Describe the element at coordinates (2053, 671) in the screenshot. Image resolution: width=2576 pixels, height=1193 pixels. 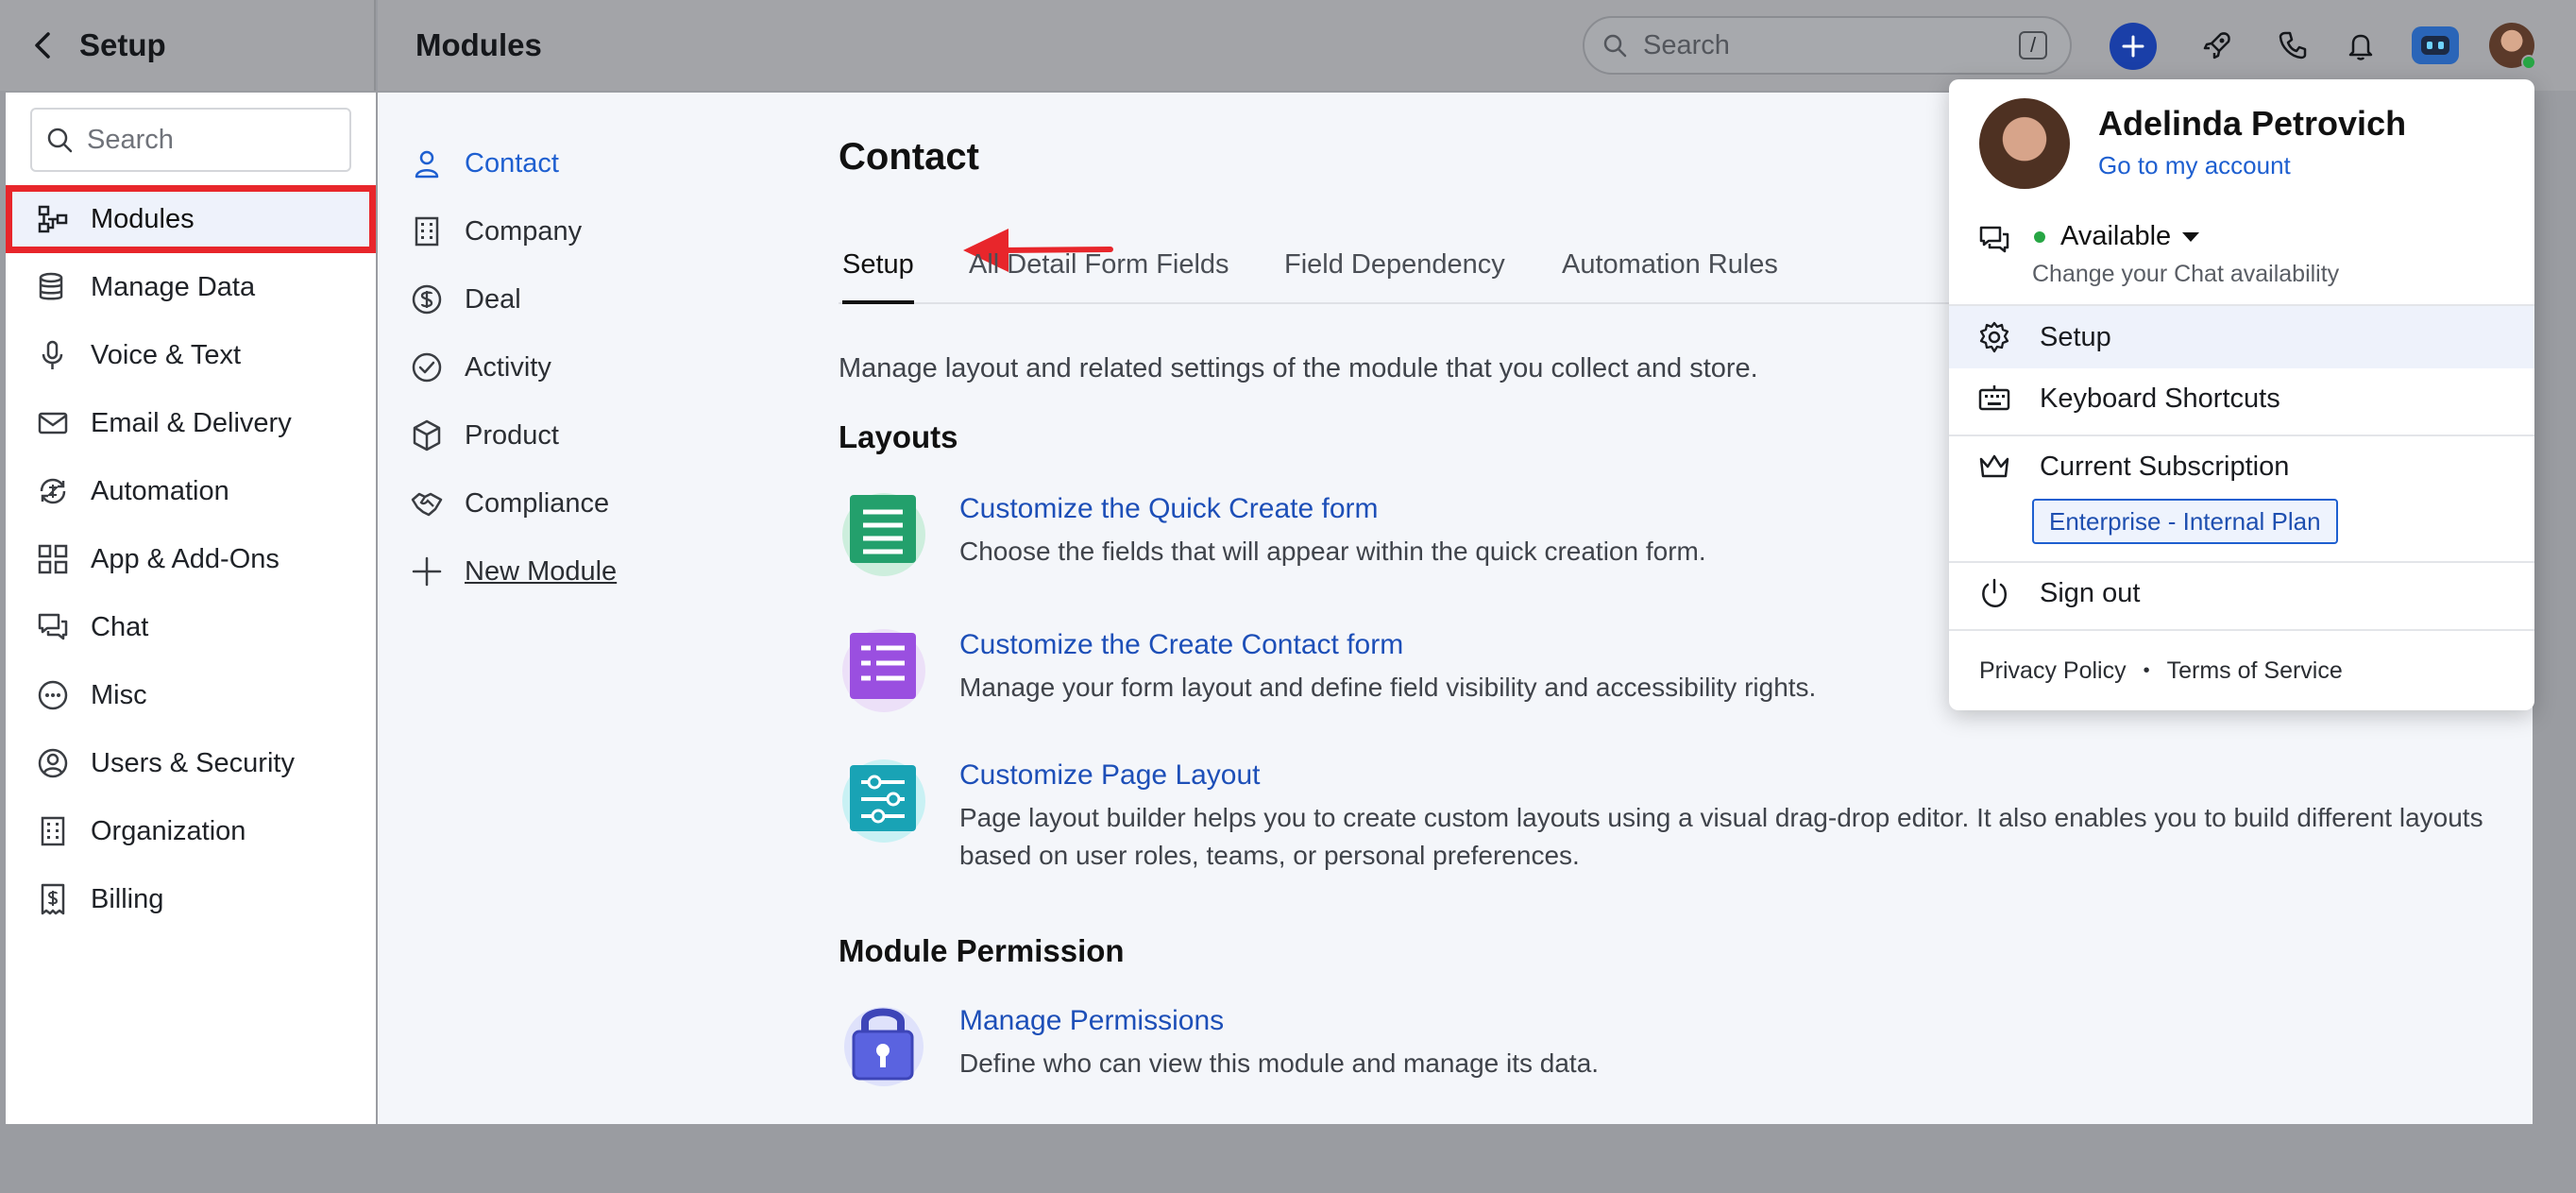
I see `privacy-policy-link: Privacy Policy` at that location.